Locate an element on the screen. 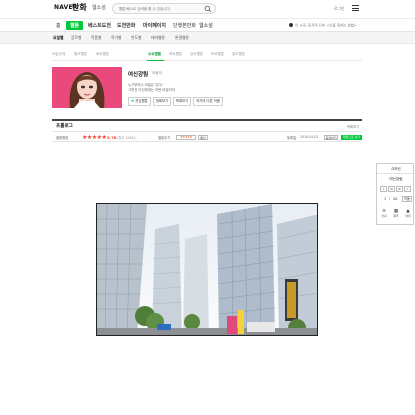 This screenshot has width=415, height=415. service-logo: 만화 is located at coordinates (79, 7).